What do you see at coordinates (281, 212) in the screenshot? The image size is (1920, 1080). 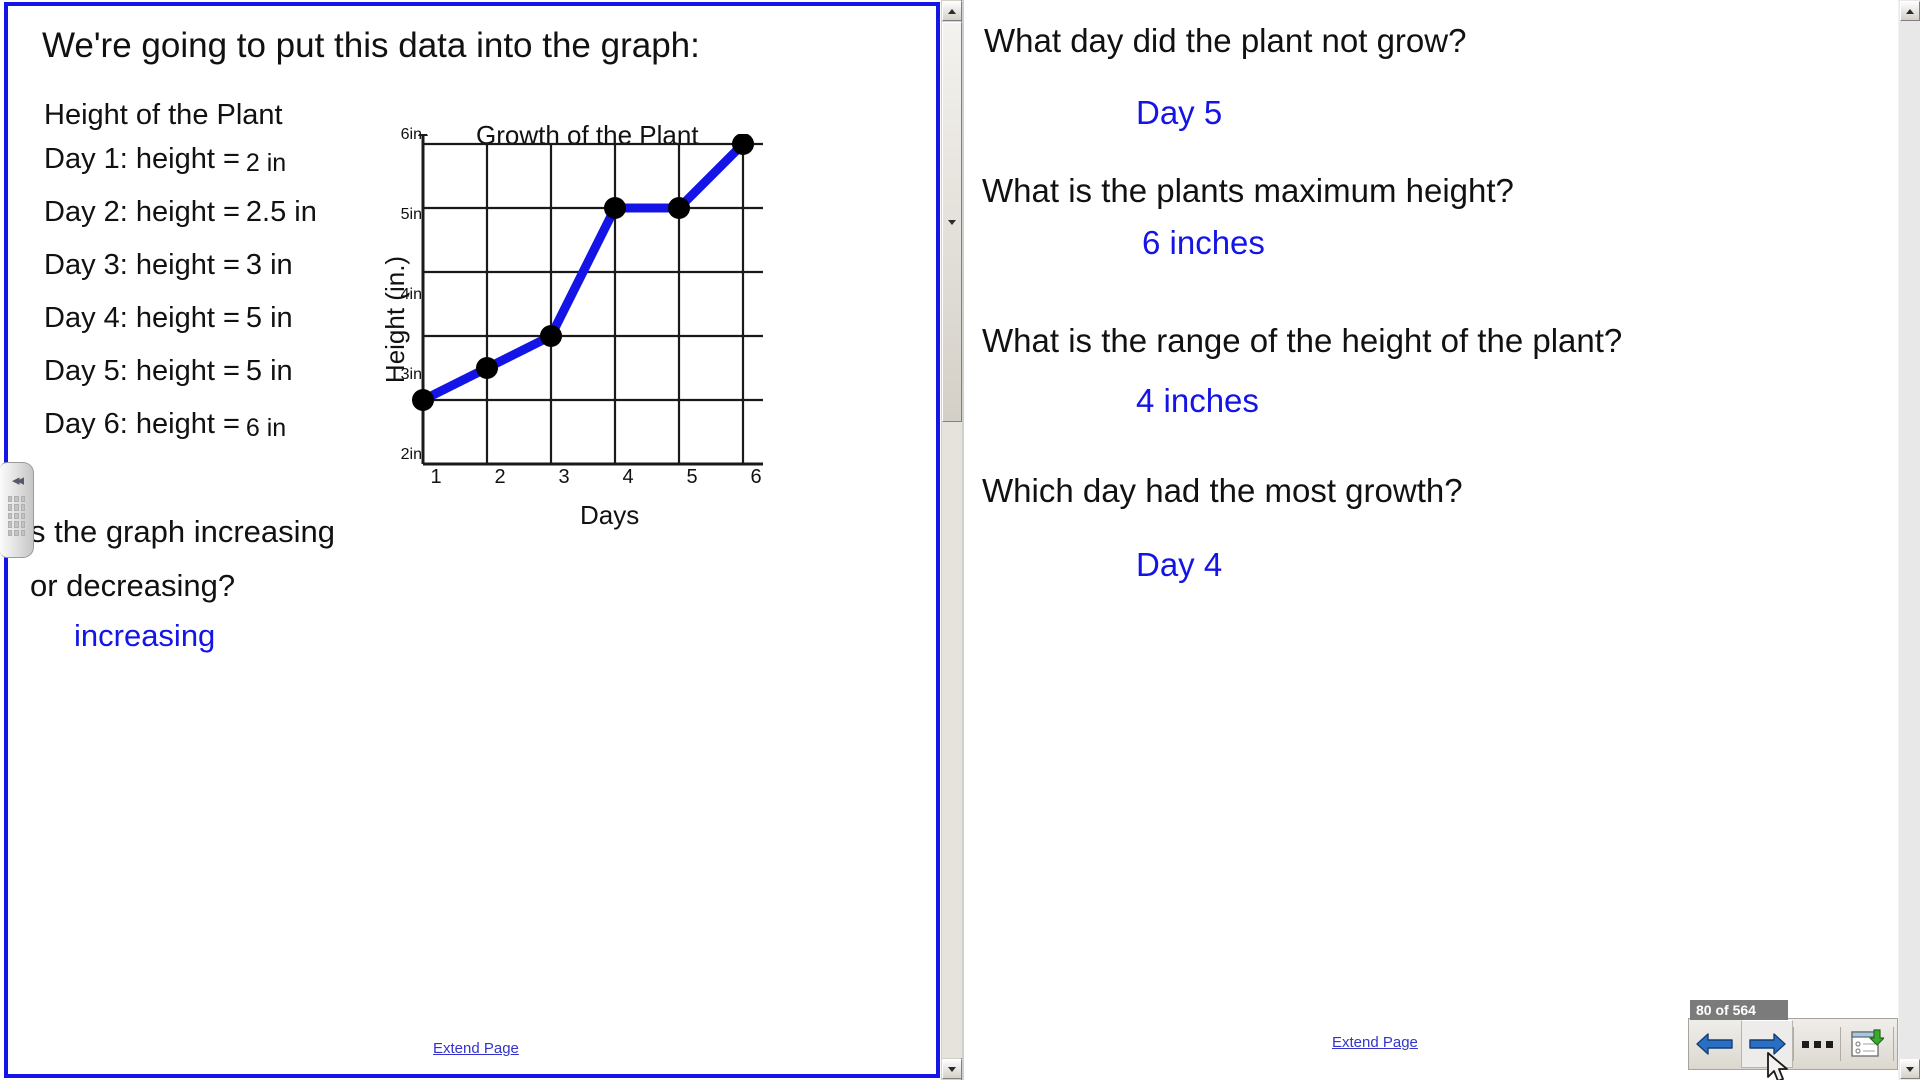 I see `data-row-value: 2.5 in` at bounding box center [281, 212].